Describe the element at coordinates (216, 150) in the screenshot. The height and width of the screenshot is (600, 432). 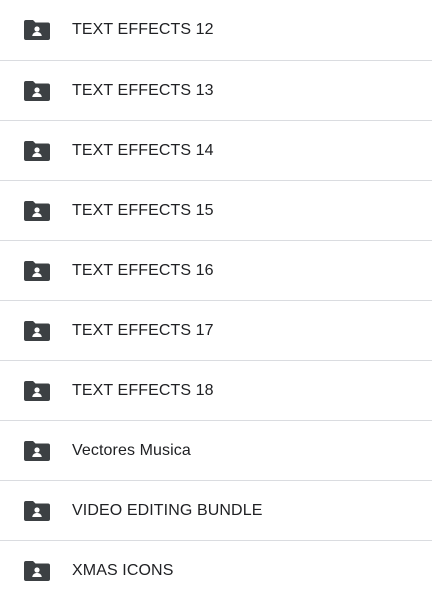
I see `list-item: TEXT EFFECTS 14` at that location.